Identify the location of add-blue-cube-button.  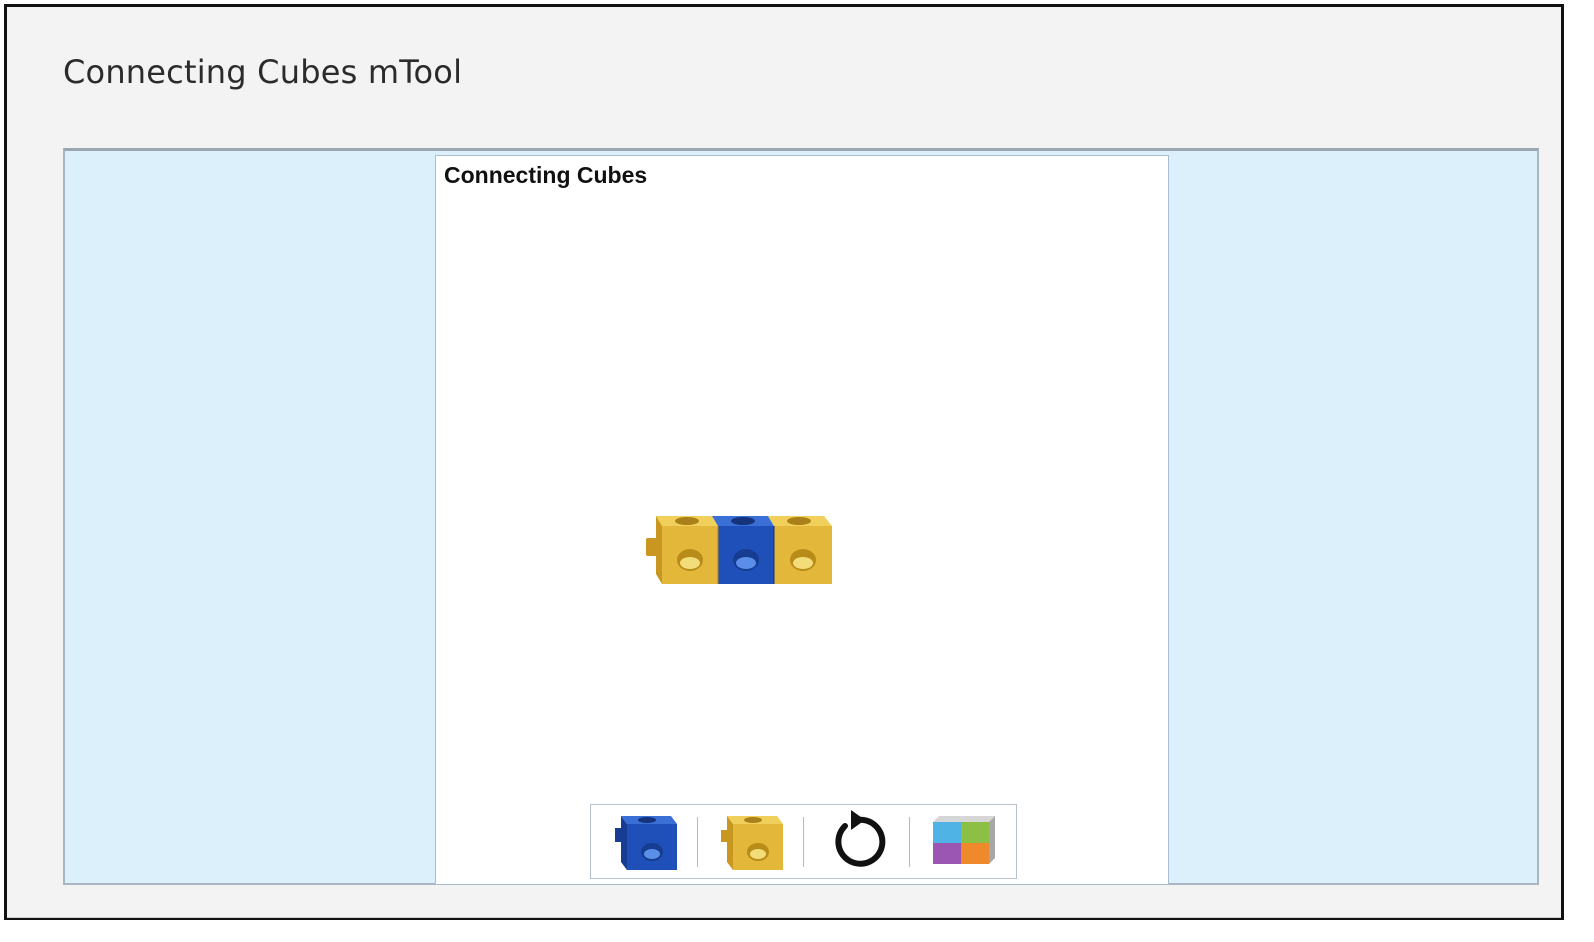
(645, 841).